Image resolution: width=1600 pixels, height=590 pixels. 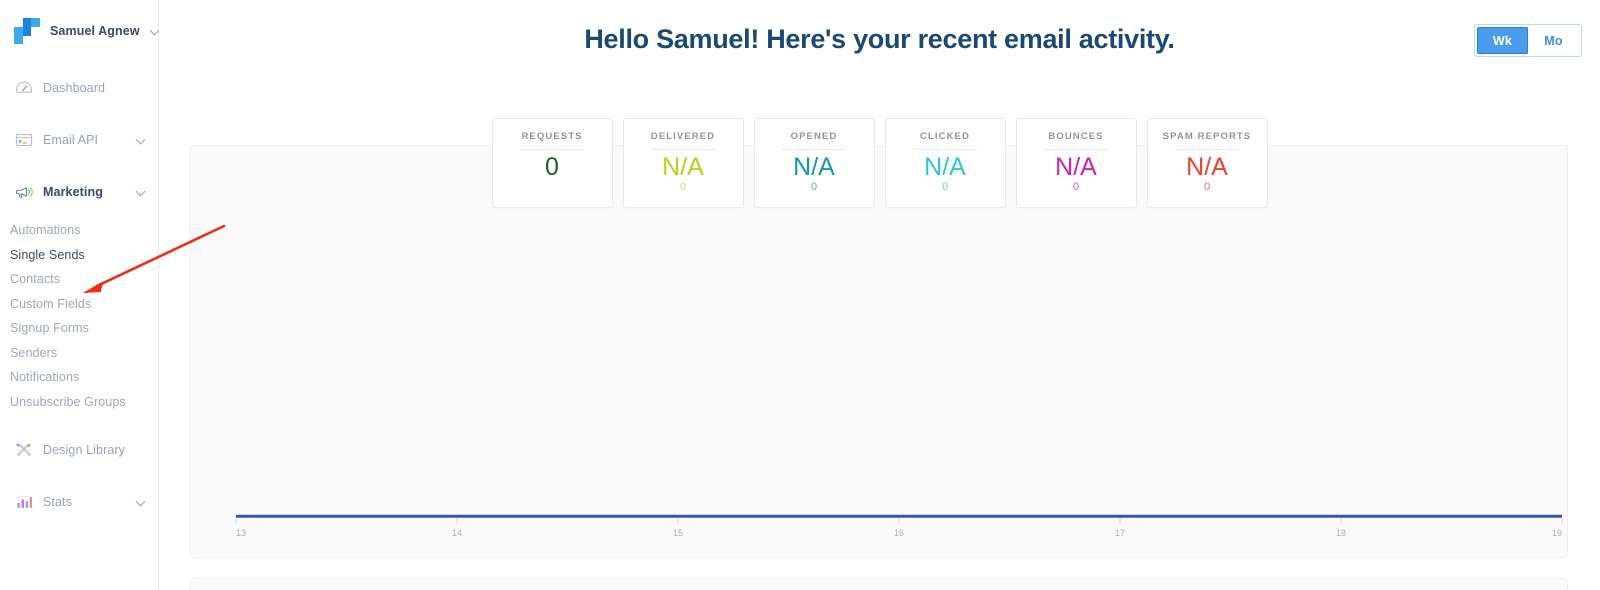 I want to click on range-toggle-month: Mo, so click(x=1553, y=40).